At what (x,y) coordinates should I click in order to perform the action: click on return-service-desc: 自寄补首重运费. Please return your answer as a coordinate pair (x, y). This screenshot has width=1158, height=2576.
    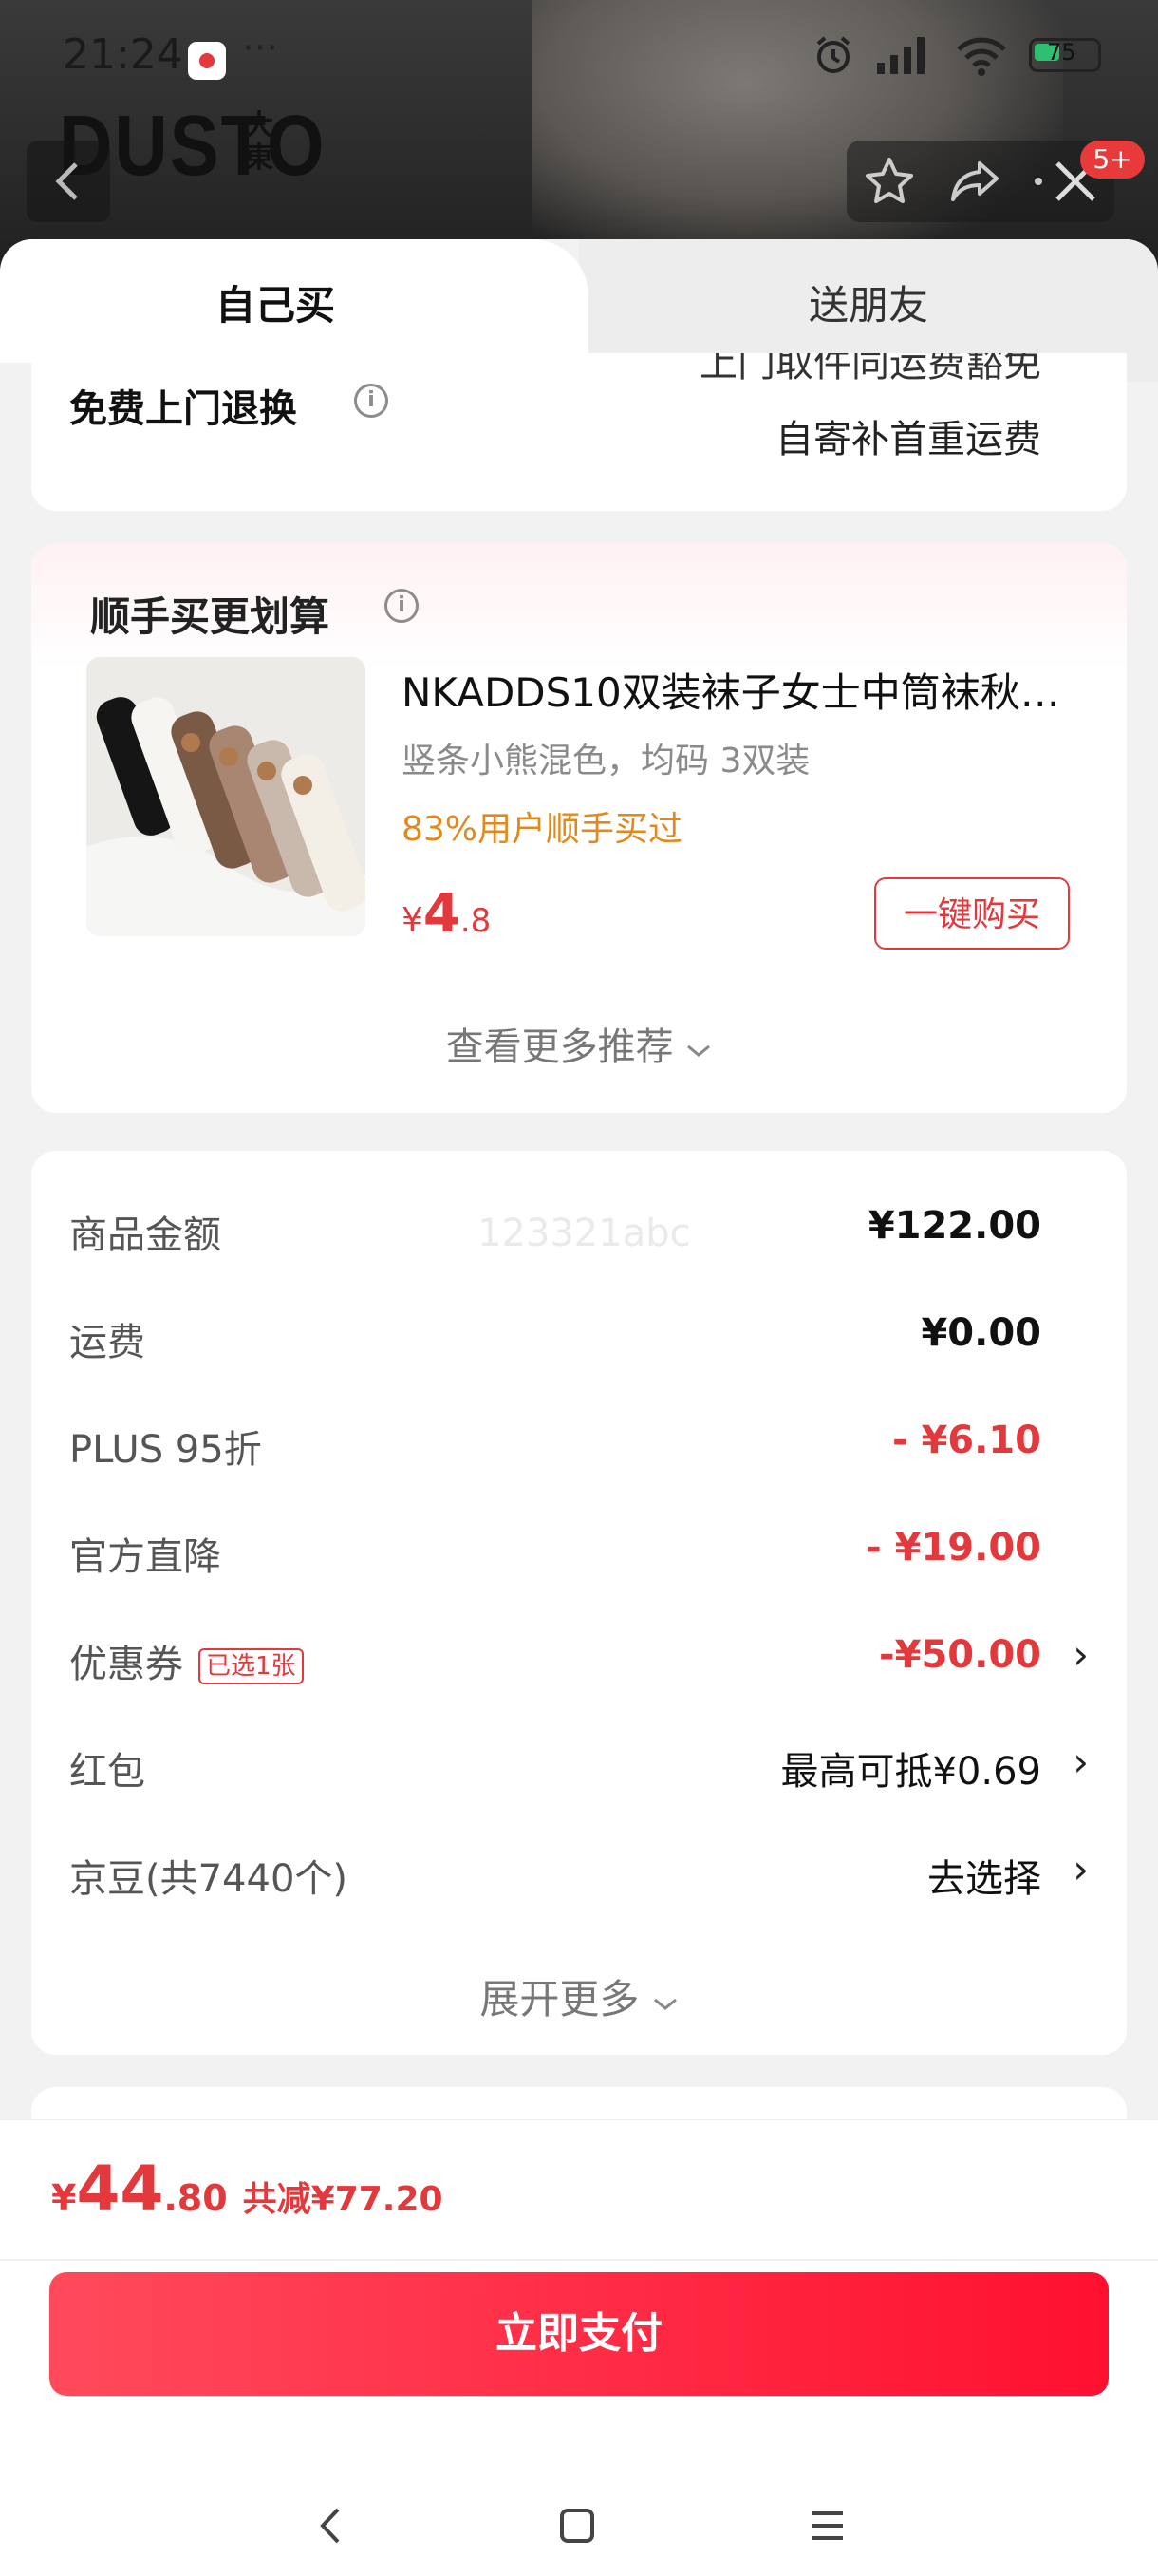
    Looking at the image, I should click on (908, 439).